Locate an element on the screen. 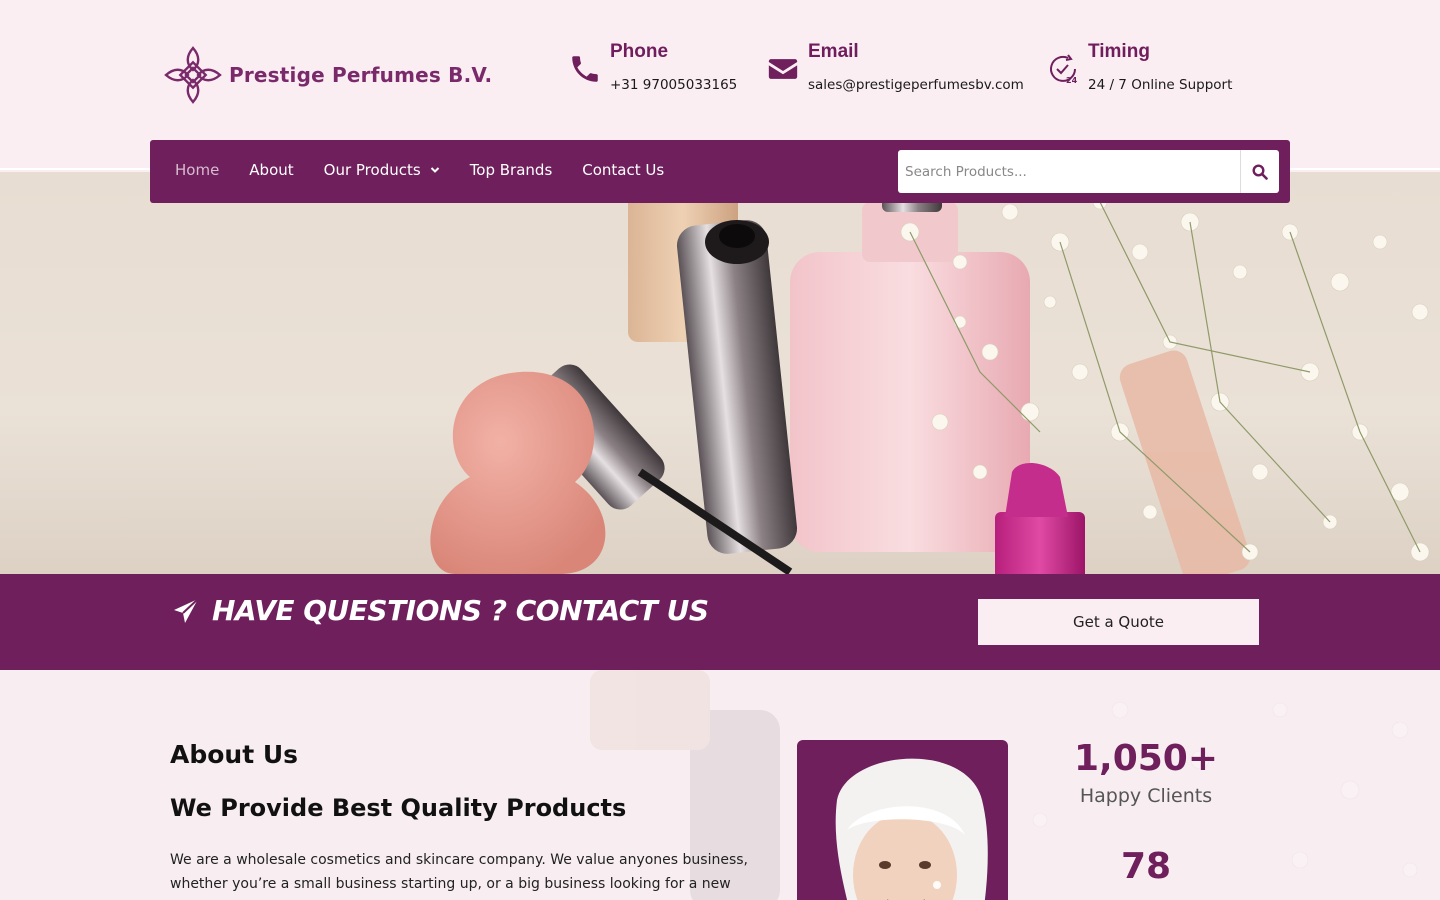  phone-icon is located at coordinates (585, 69).